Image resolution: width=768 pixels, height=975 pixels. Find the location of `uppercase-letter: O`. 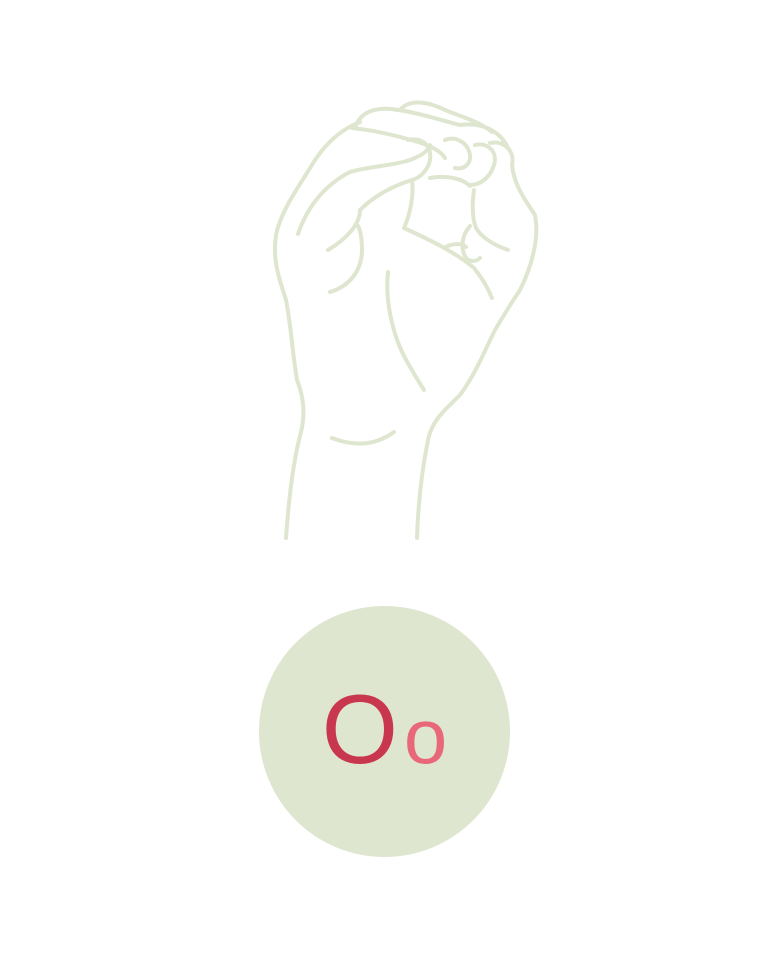

uppercase-letter: O is located at coordinates (359, 728).